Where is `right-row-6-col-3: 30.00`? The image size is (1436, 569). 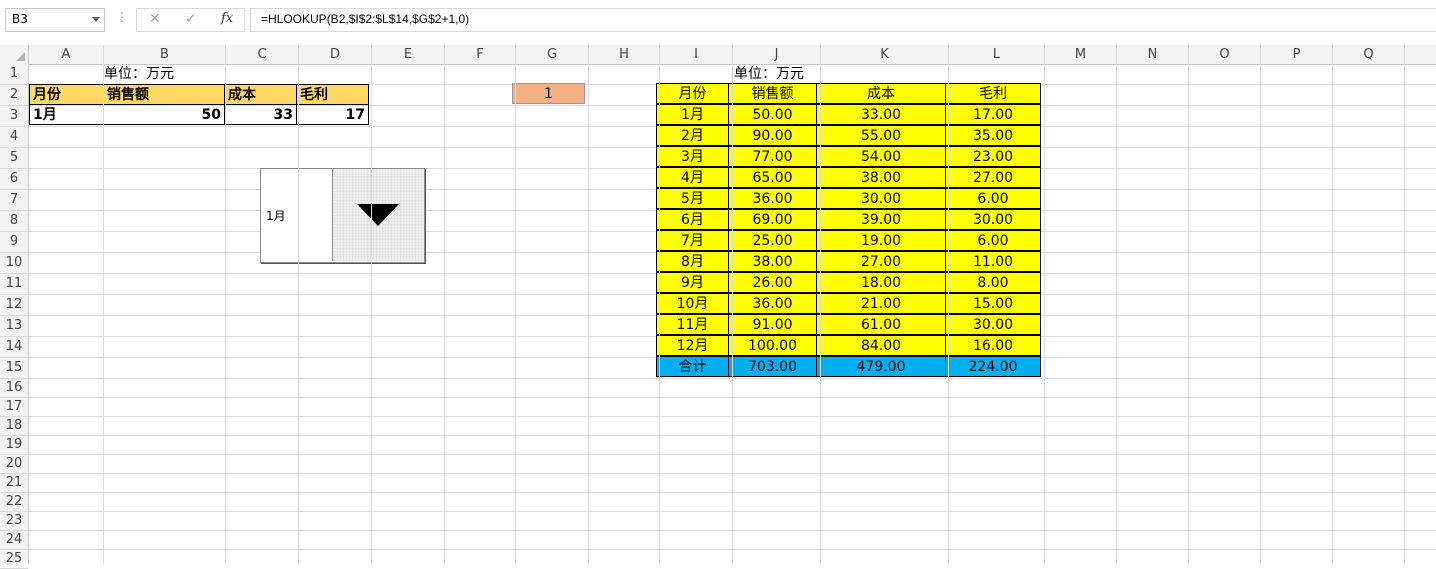 right-row-6-col-3: 30.00 is located at coordinates (993, 219).